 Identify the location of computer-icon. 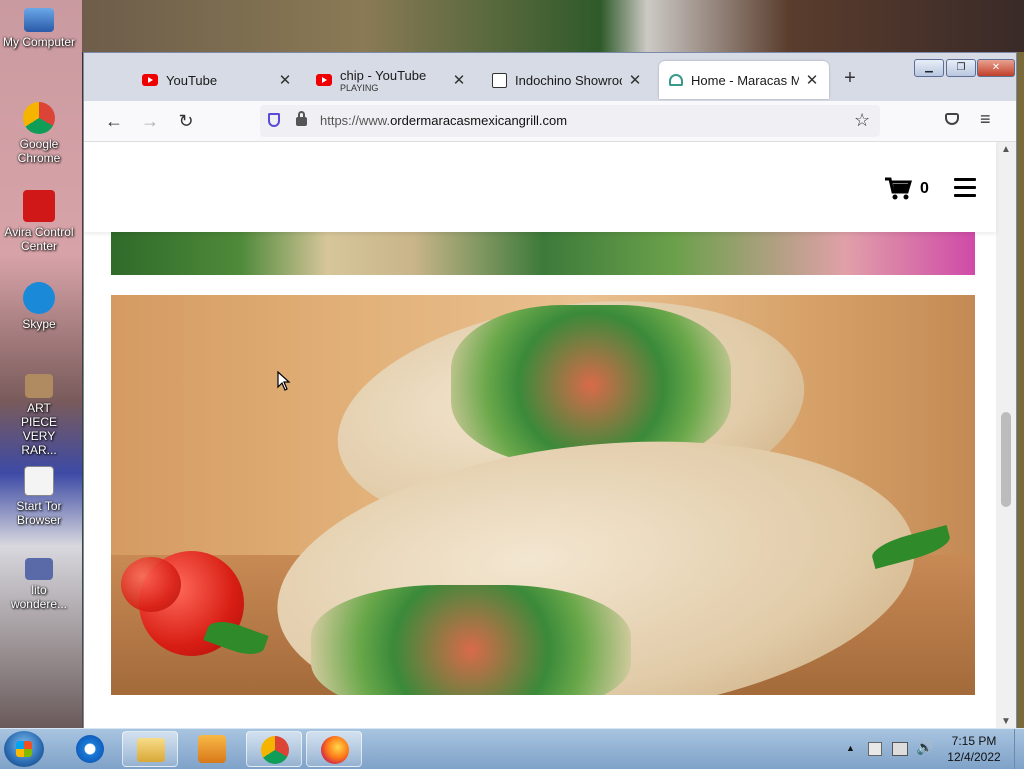
(39, 20).